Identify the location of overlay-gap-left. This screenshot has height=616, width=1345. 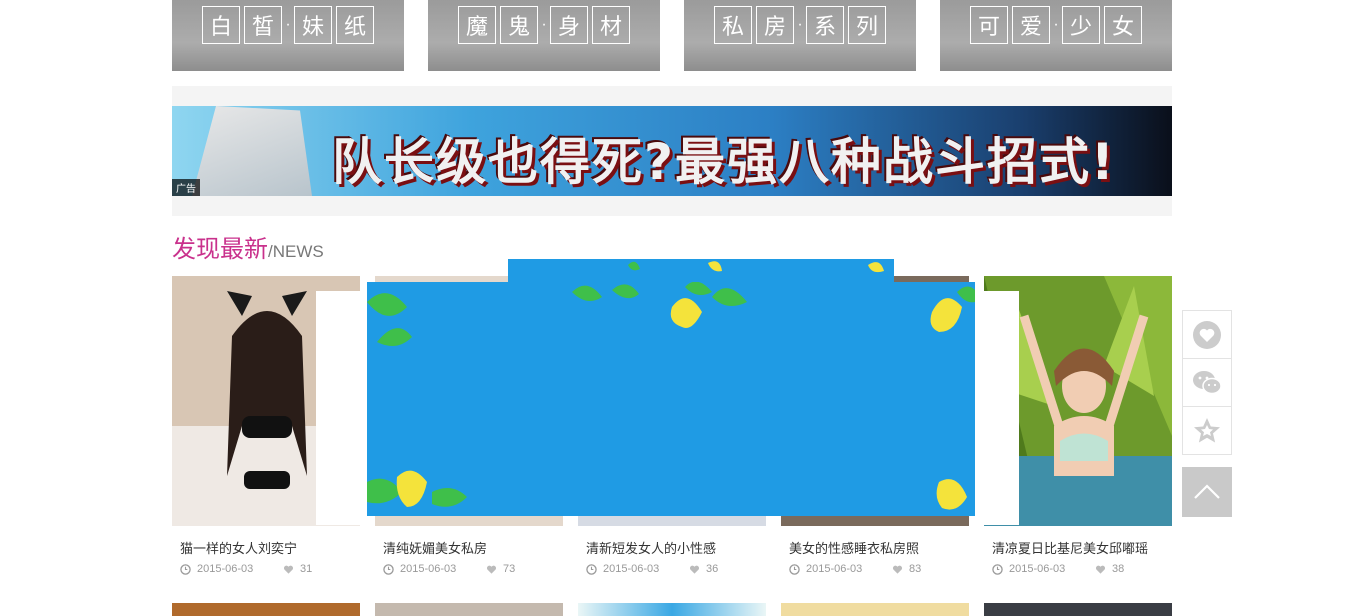
(341, 408).